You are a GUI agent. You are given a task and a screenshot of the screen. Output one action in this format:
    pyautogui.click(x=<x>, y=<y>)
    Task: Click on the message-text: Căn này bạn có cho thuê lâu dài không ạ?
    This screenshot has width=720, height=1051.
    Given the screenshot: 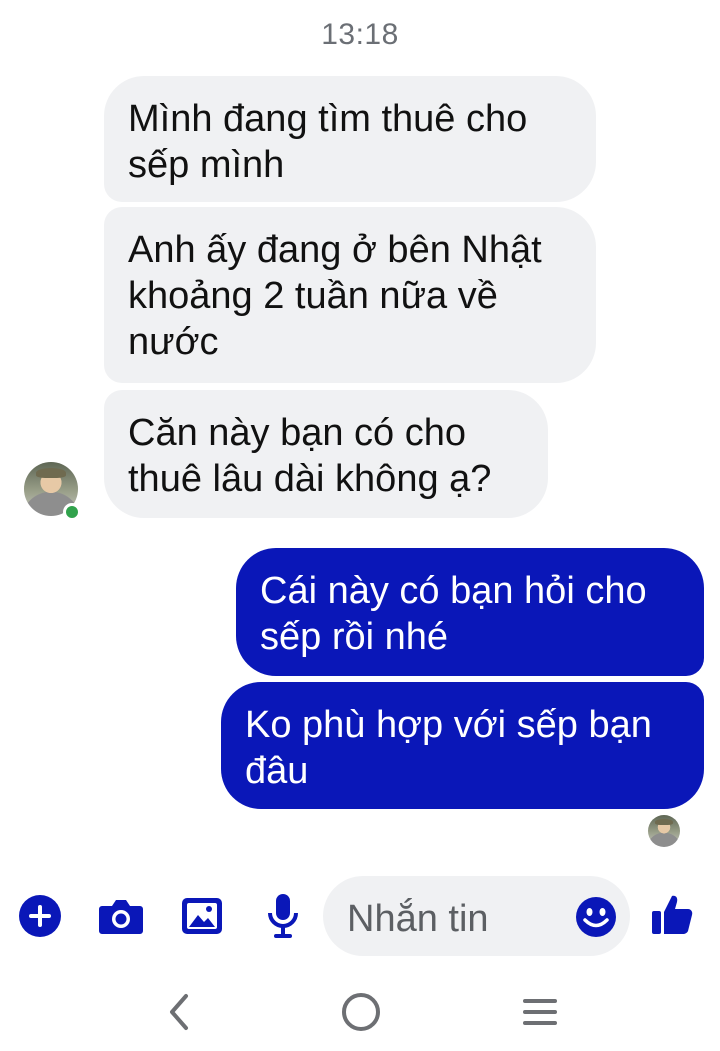 What is the action you would take?
    pyautogui.click(x=310, y=456)
    